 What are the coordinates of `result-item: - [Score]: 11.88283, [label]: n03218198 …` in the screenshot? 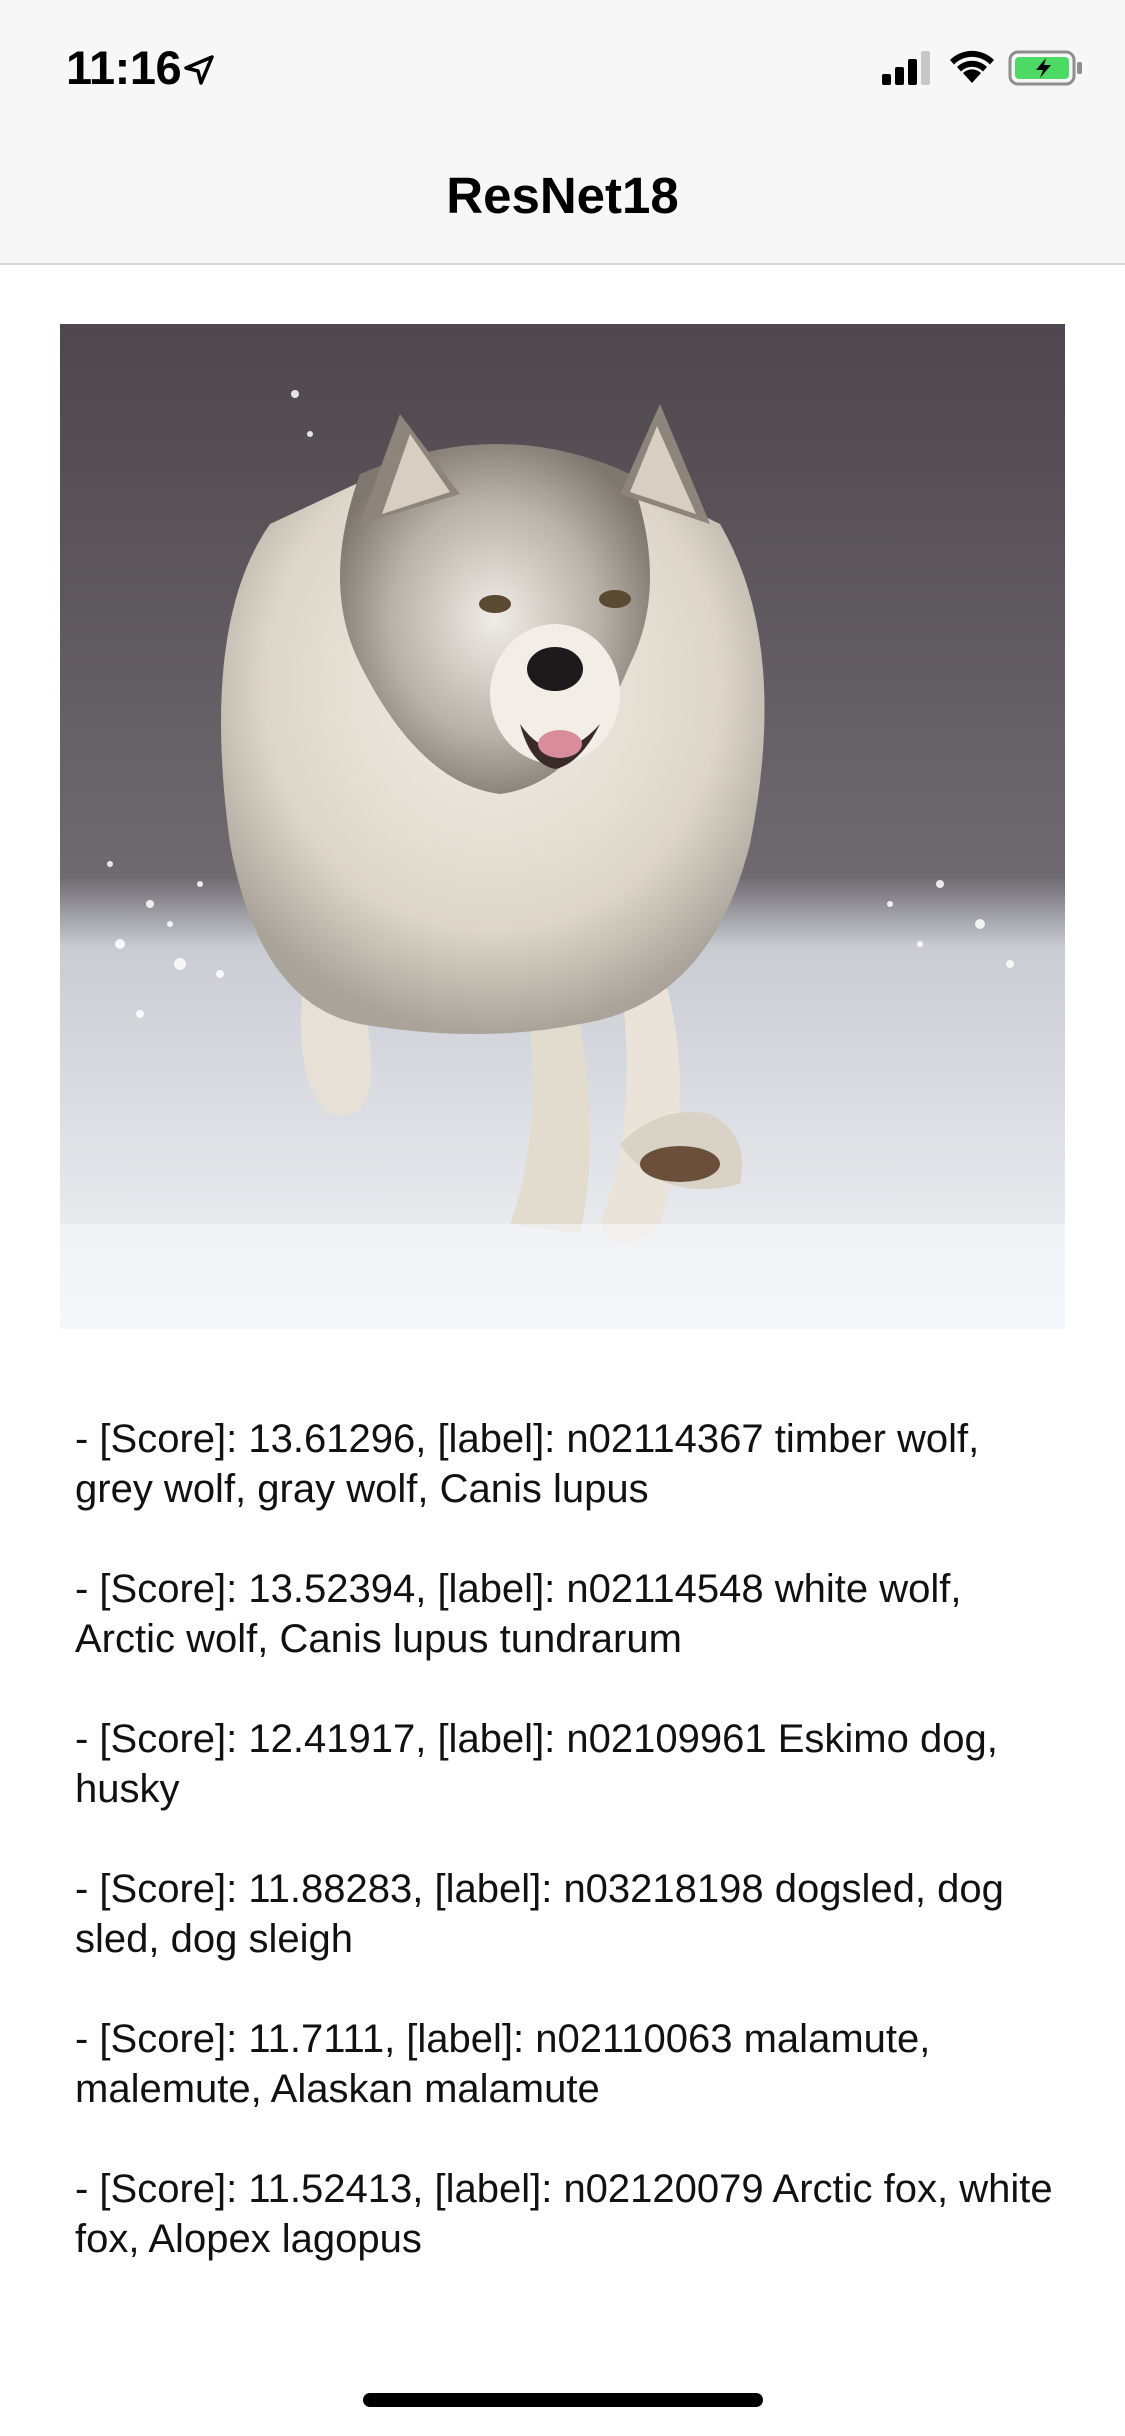 It's located at (539, 1914).